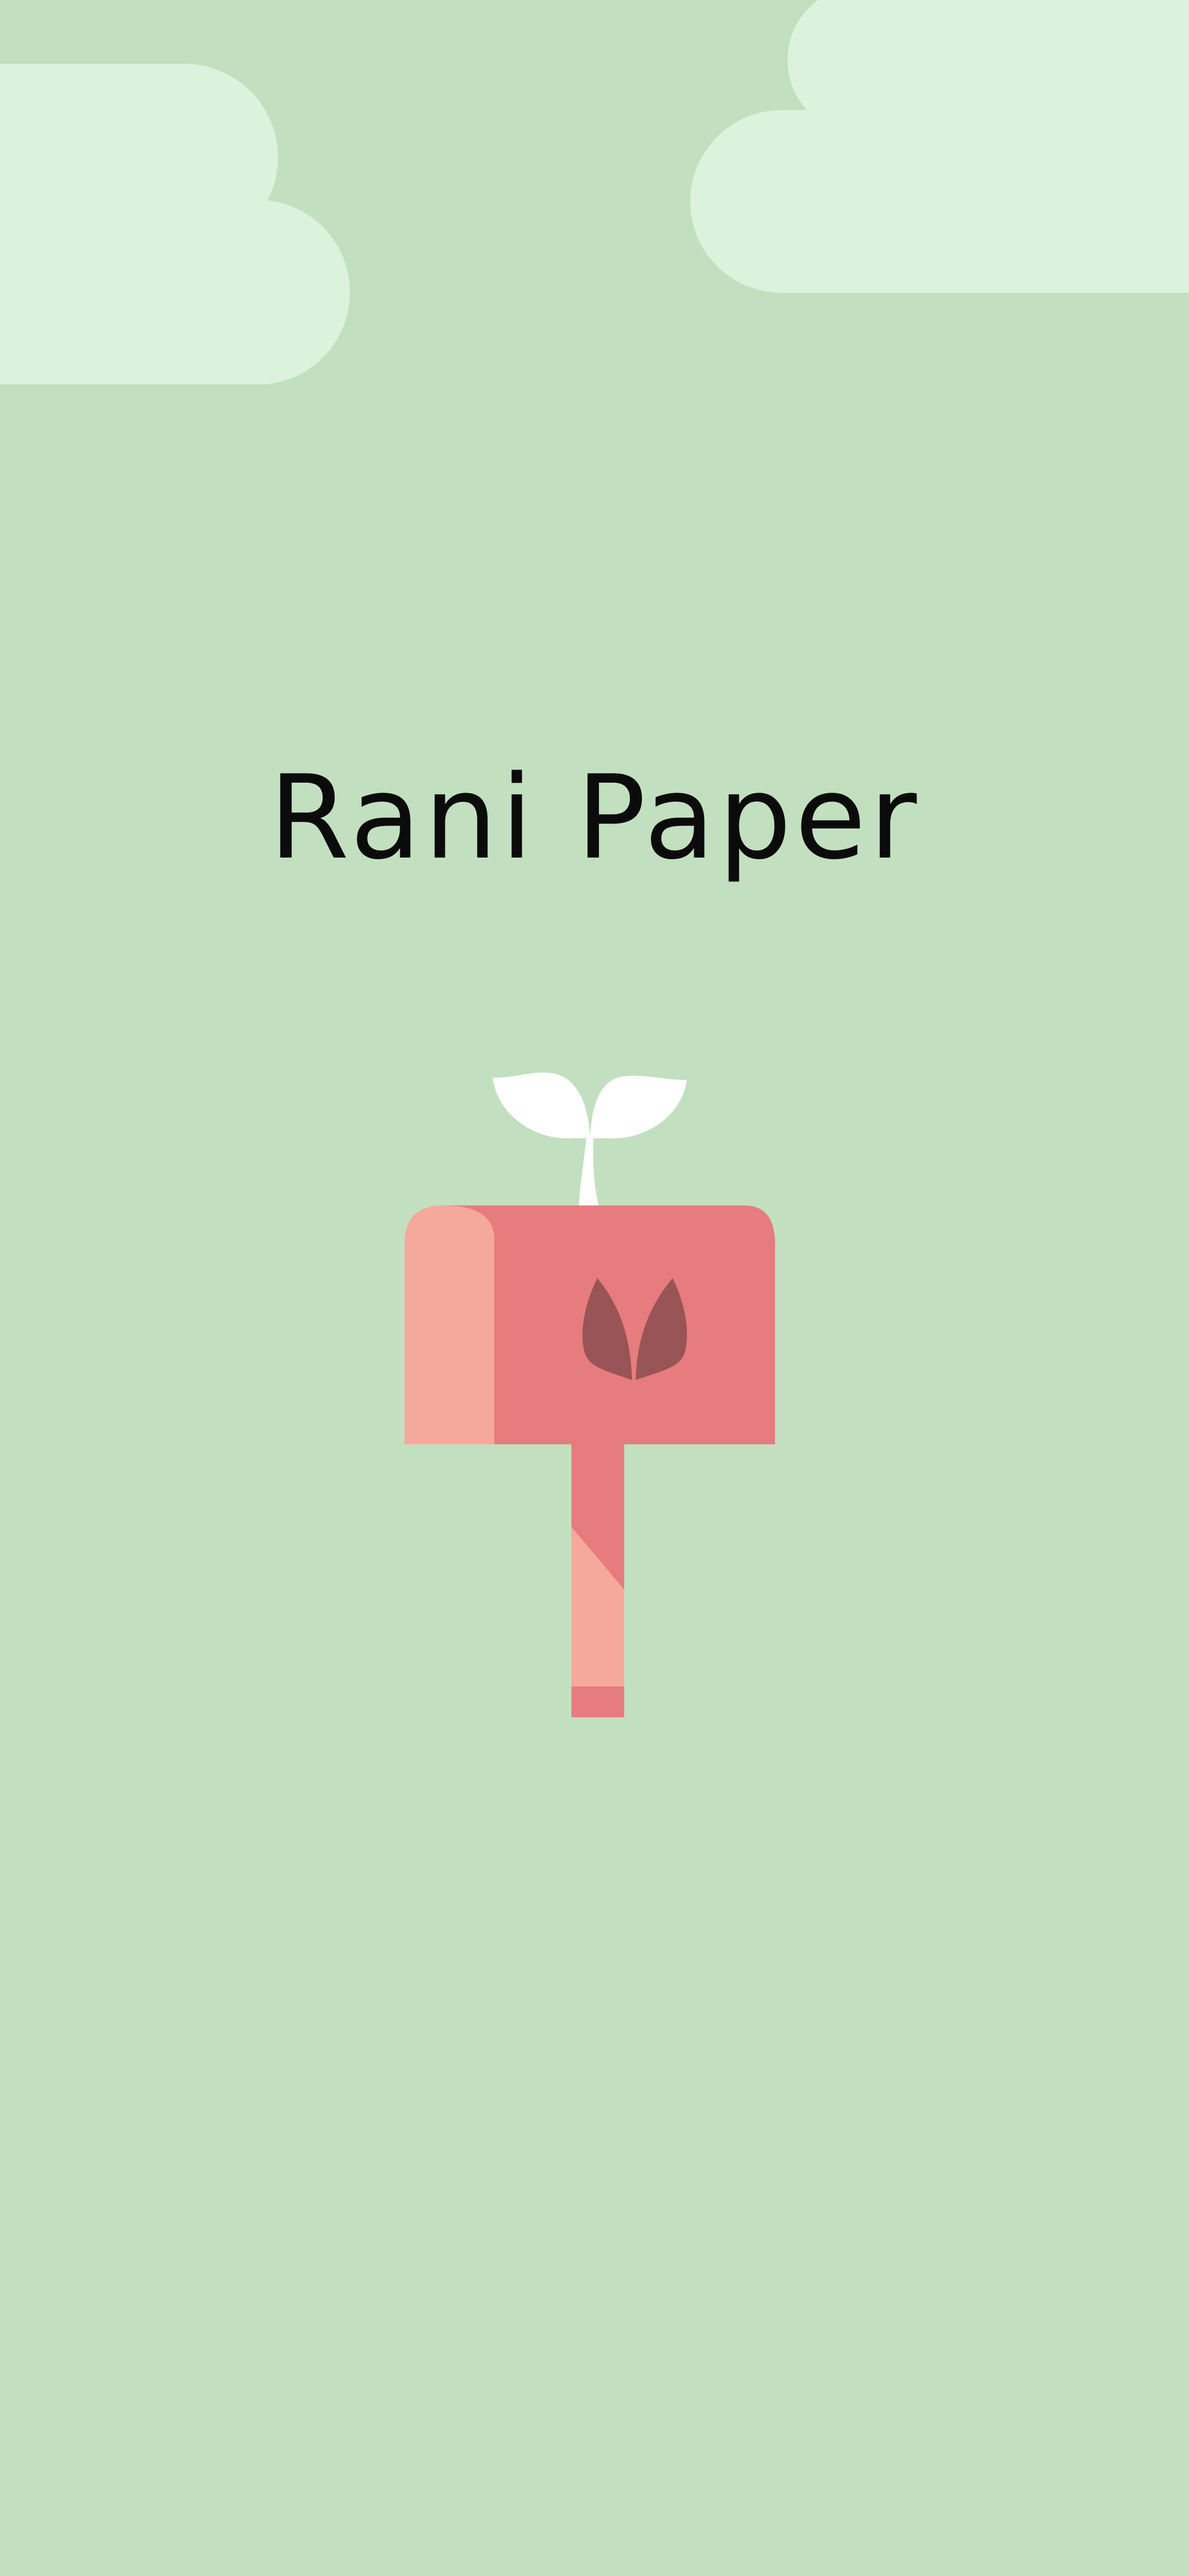 Image resolution: width=1189 pixels, height=2576 pixels. I want to click on sprout-right-leaf-icon, so click(638, 1108).